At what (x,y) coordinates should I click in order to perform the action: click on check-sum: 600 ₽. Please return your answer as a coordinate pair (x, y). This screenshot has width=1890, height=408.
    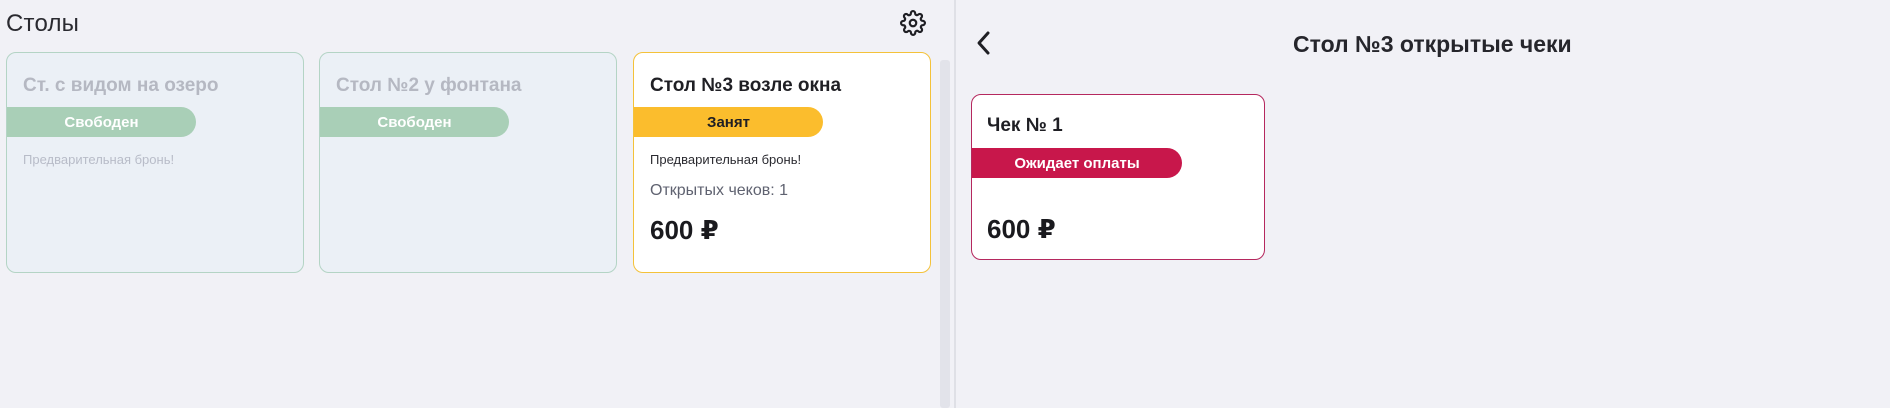
    Looking at the image, I should click on (1021, 229).